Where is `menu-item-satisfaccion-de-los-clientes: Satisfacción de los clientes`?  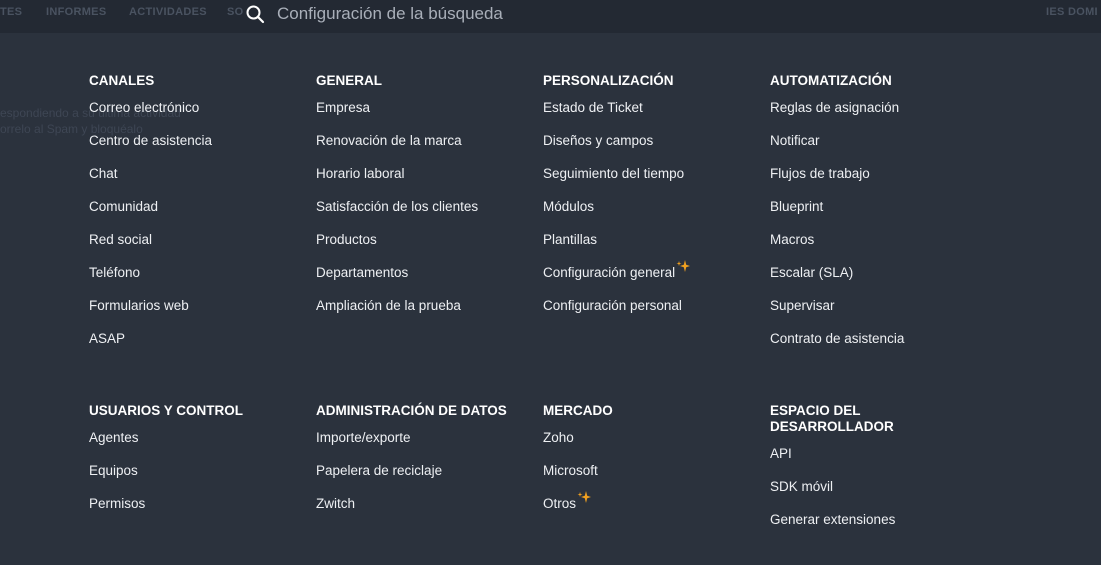 menu-item-satisfaccion-de-los-clientes: Satisfacción de los clientes is located at coordinates (426, 215).